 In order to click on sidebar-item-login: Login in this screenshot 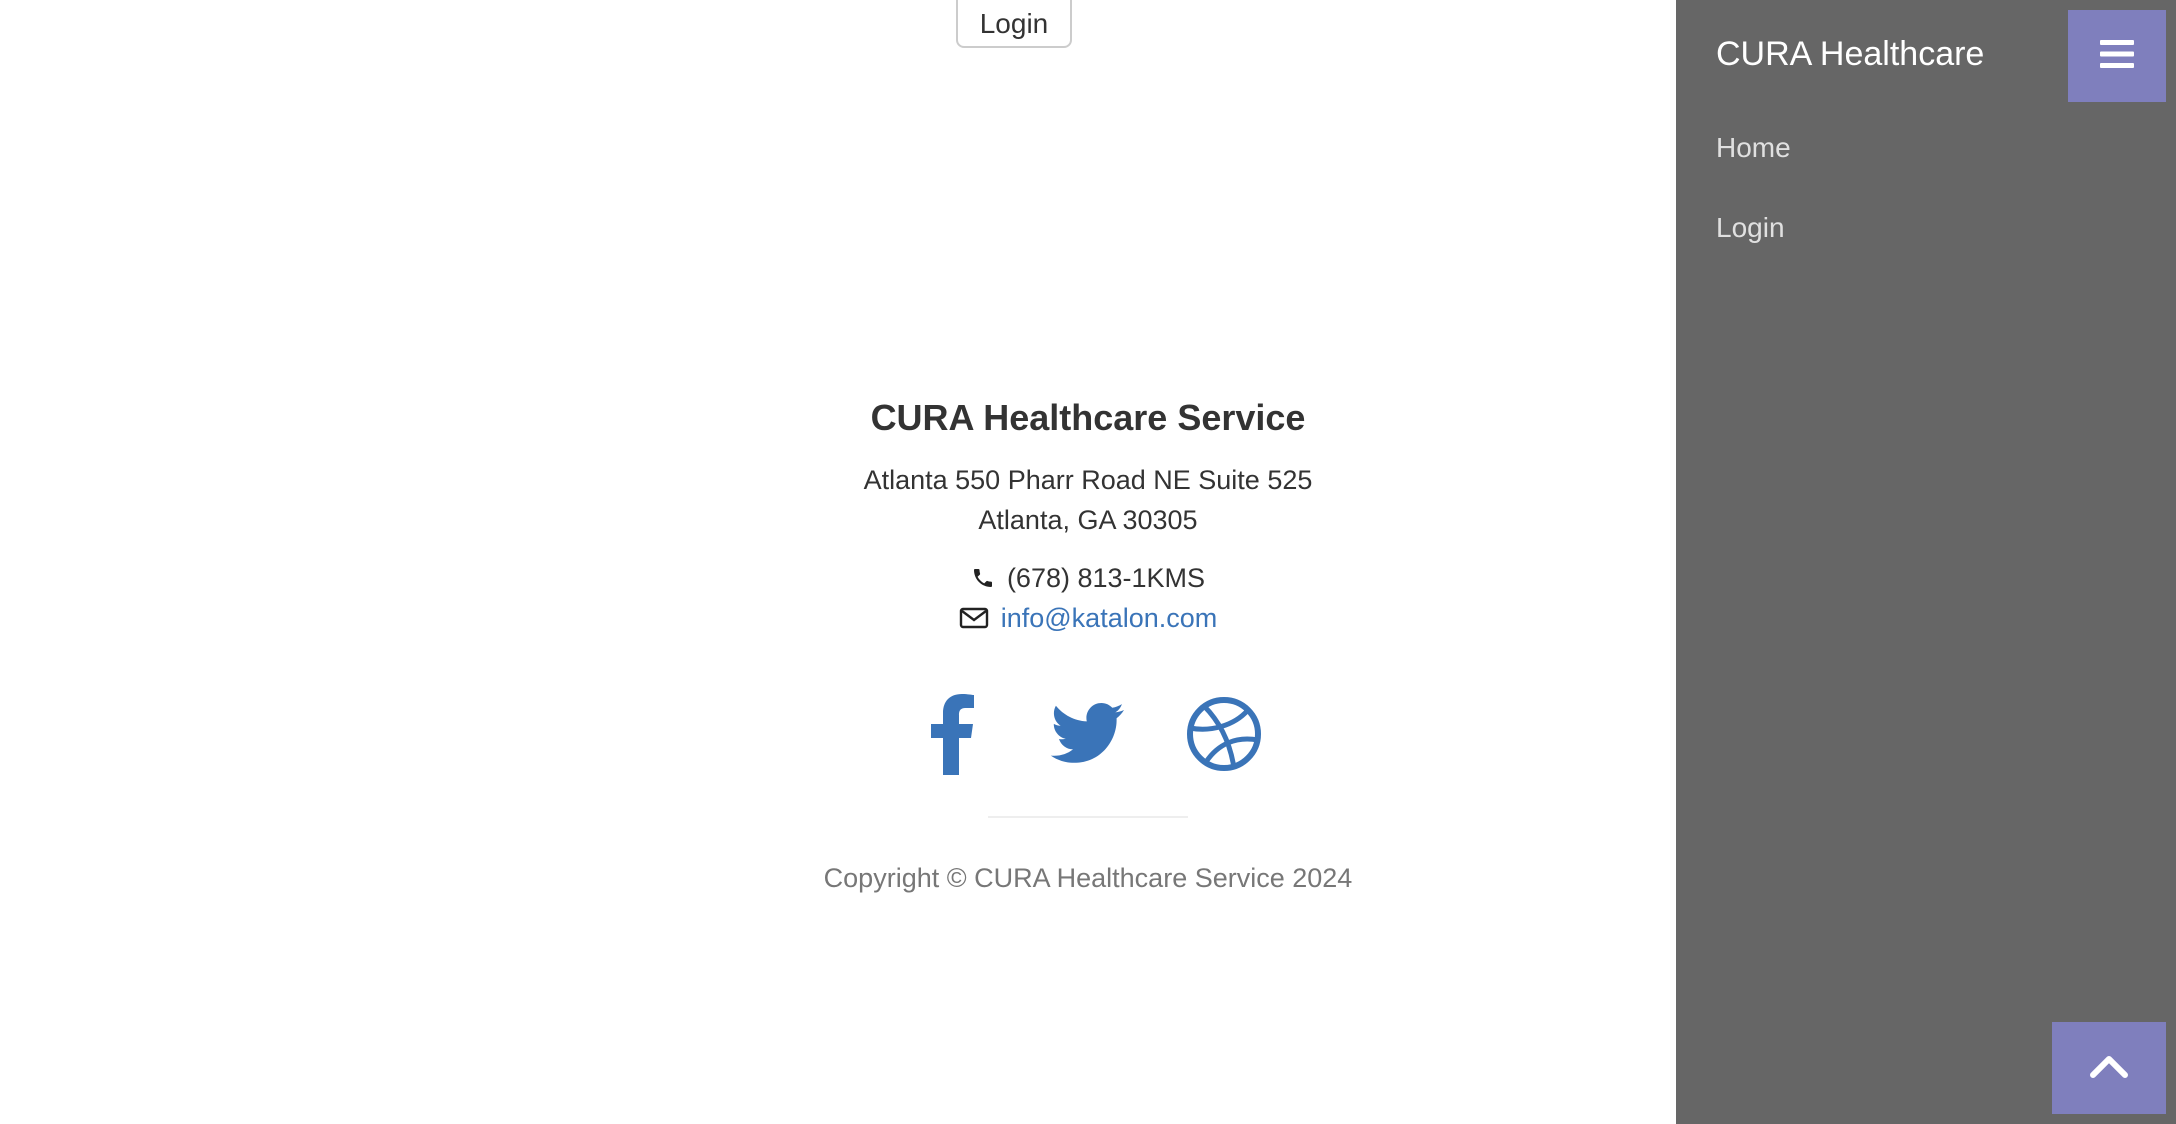, I will do `click(1753, 228)`.